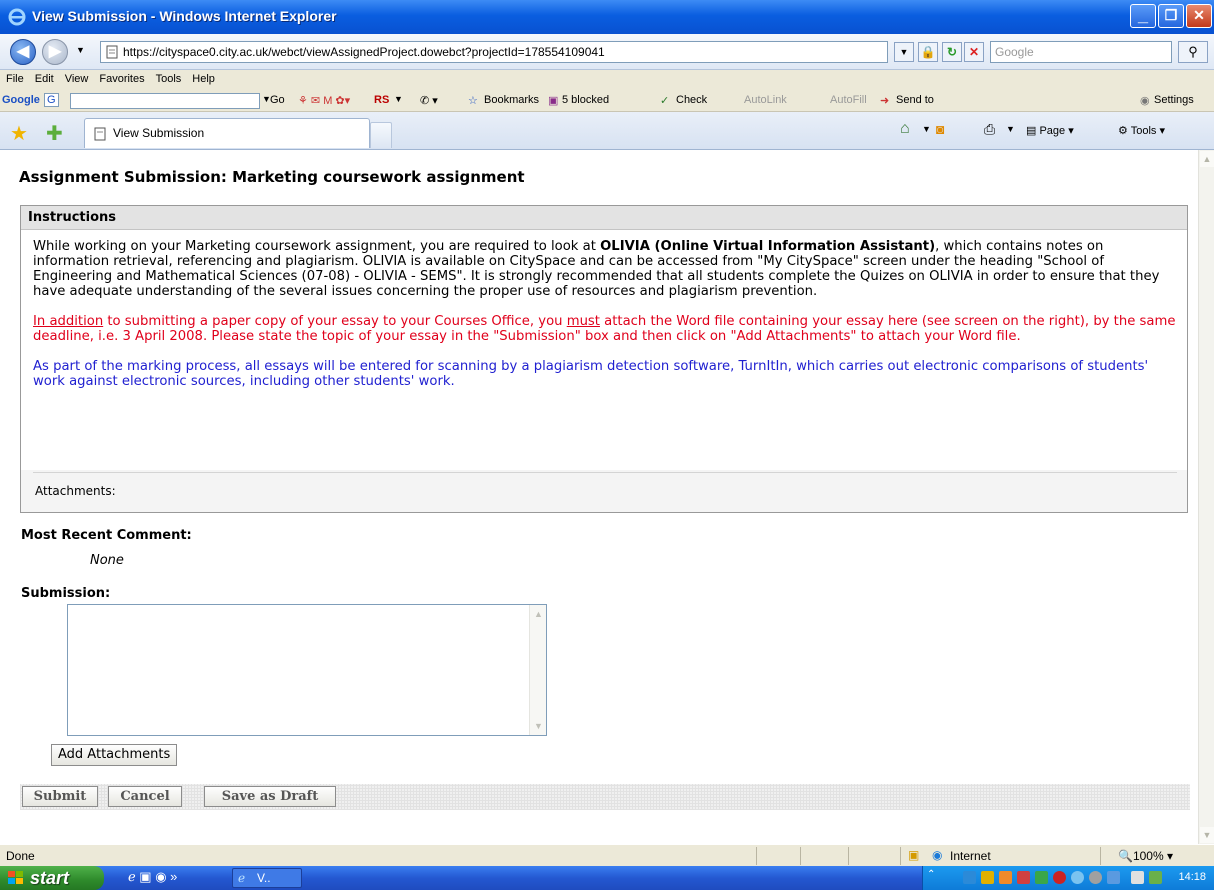 The width and height of the screenshot is (1214, 890). Describe the element at coordinates (267, 878) in the screenshot. I see `taskbar-ie-window: ℯ V..` at that location.